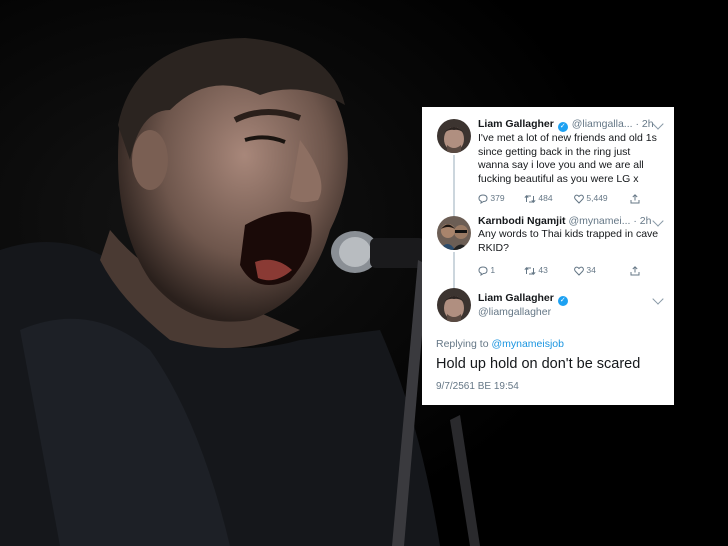  I want to click on like-count: 34, so click(591, 270).